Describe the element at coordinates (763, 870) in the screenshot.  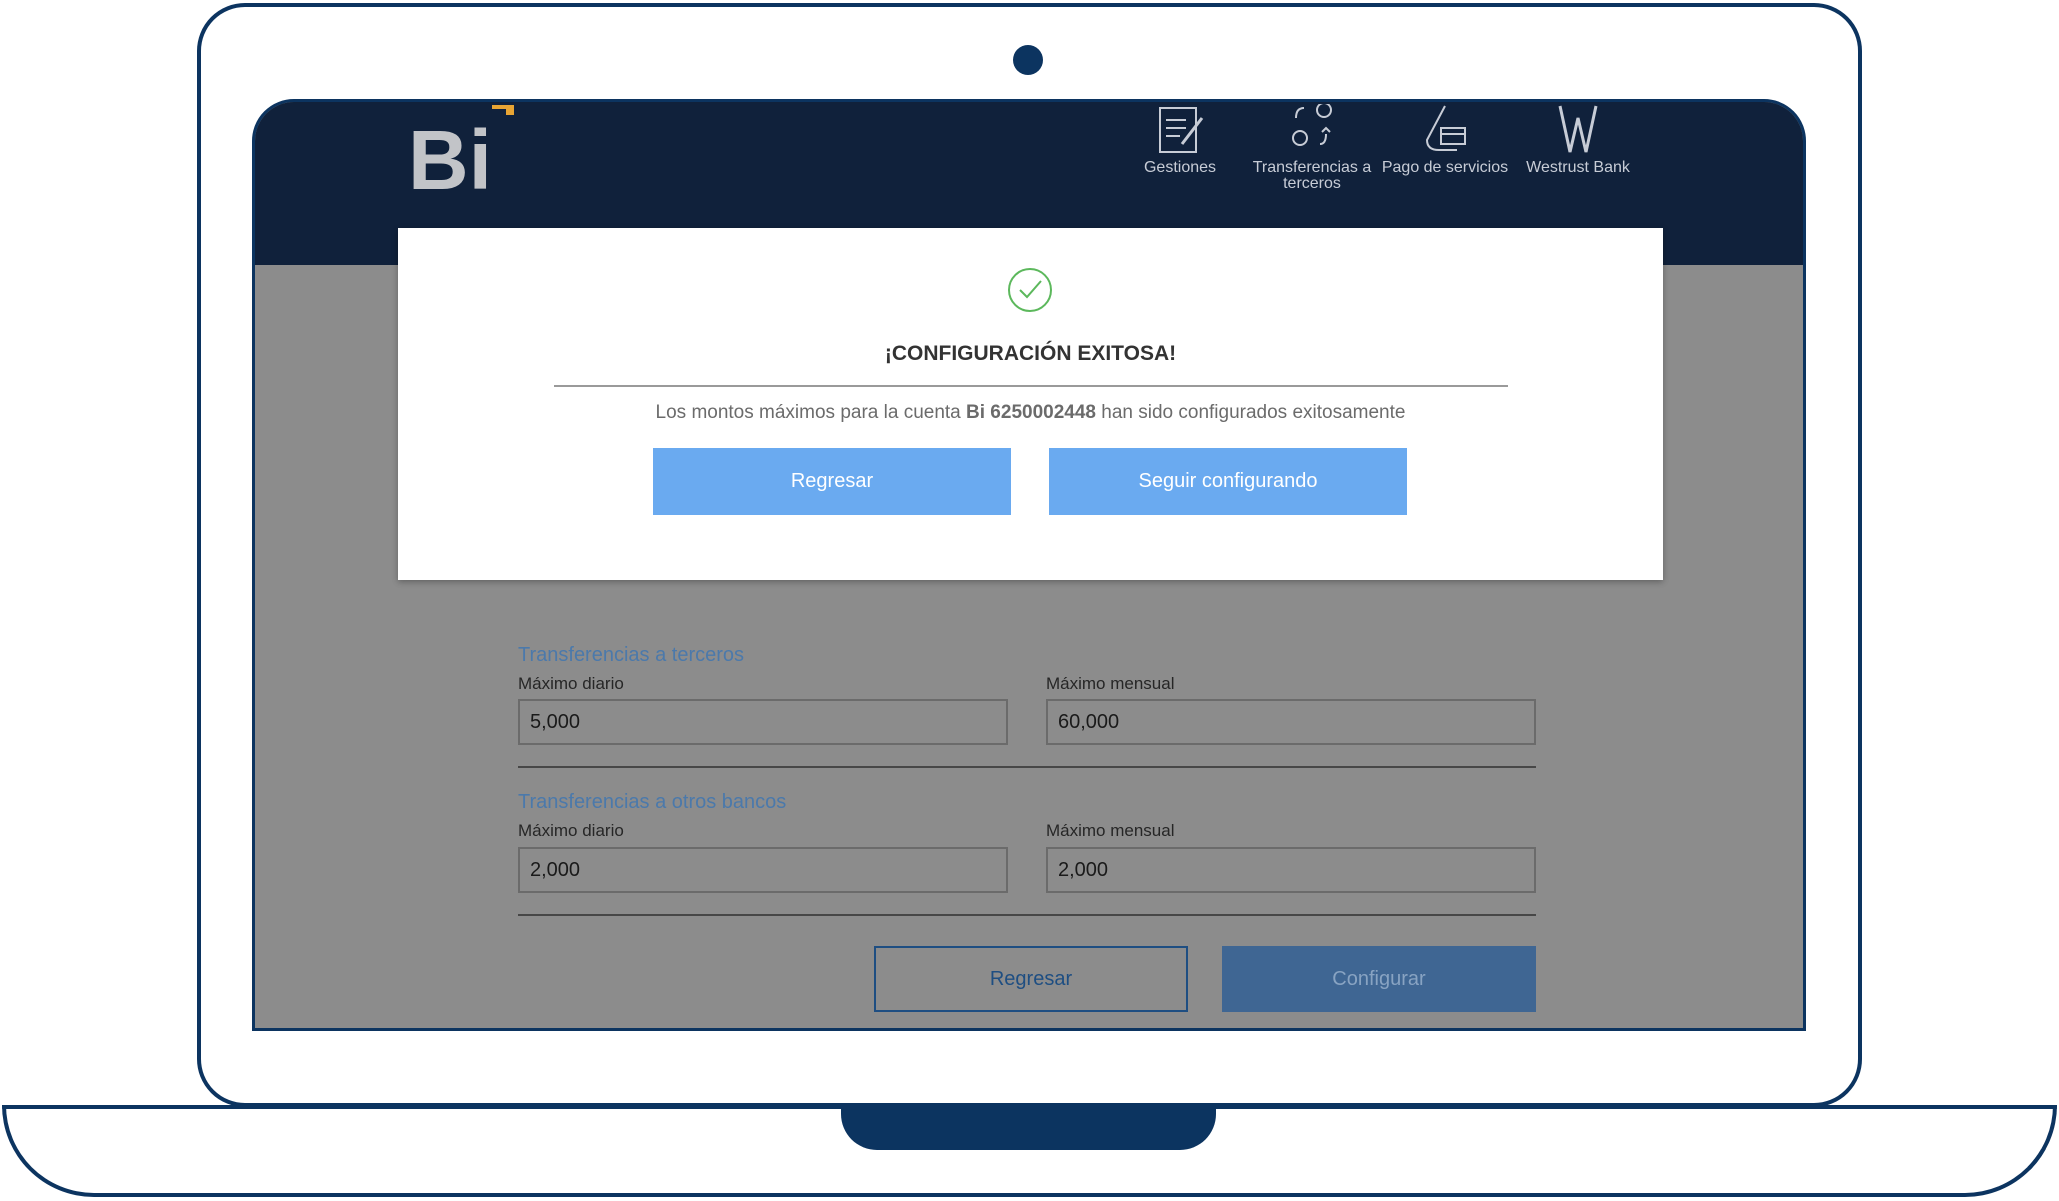
I see `otros-daily-input: 2,000` at that location.